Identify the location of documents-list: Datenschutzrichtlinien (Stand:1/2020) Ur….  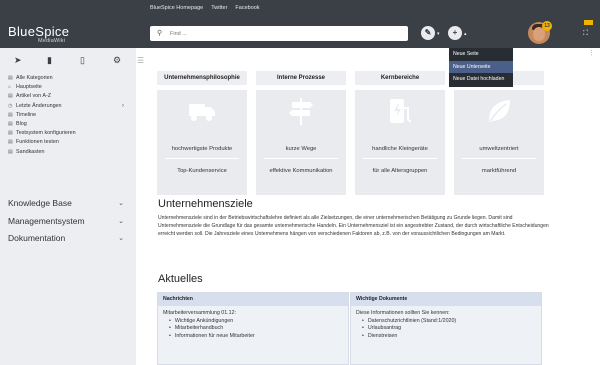
(446, 329).